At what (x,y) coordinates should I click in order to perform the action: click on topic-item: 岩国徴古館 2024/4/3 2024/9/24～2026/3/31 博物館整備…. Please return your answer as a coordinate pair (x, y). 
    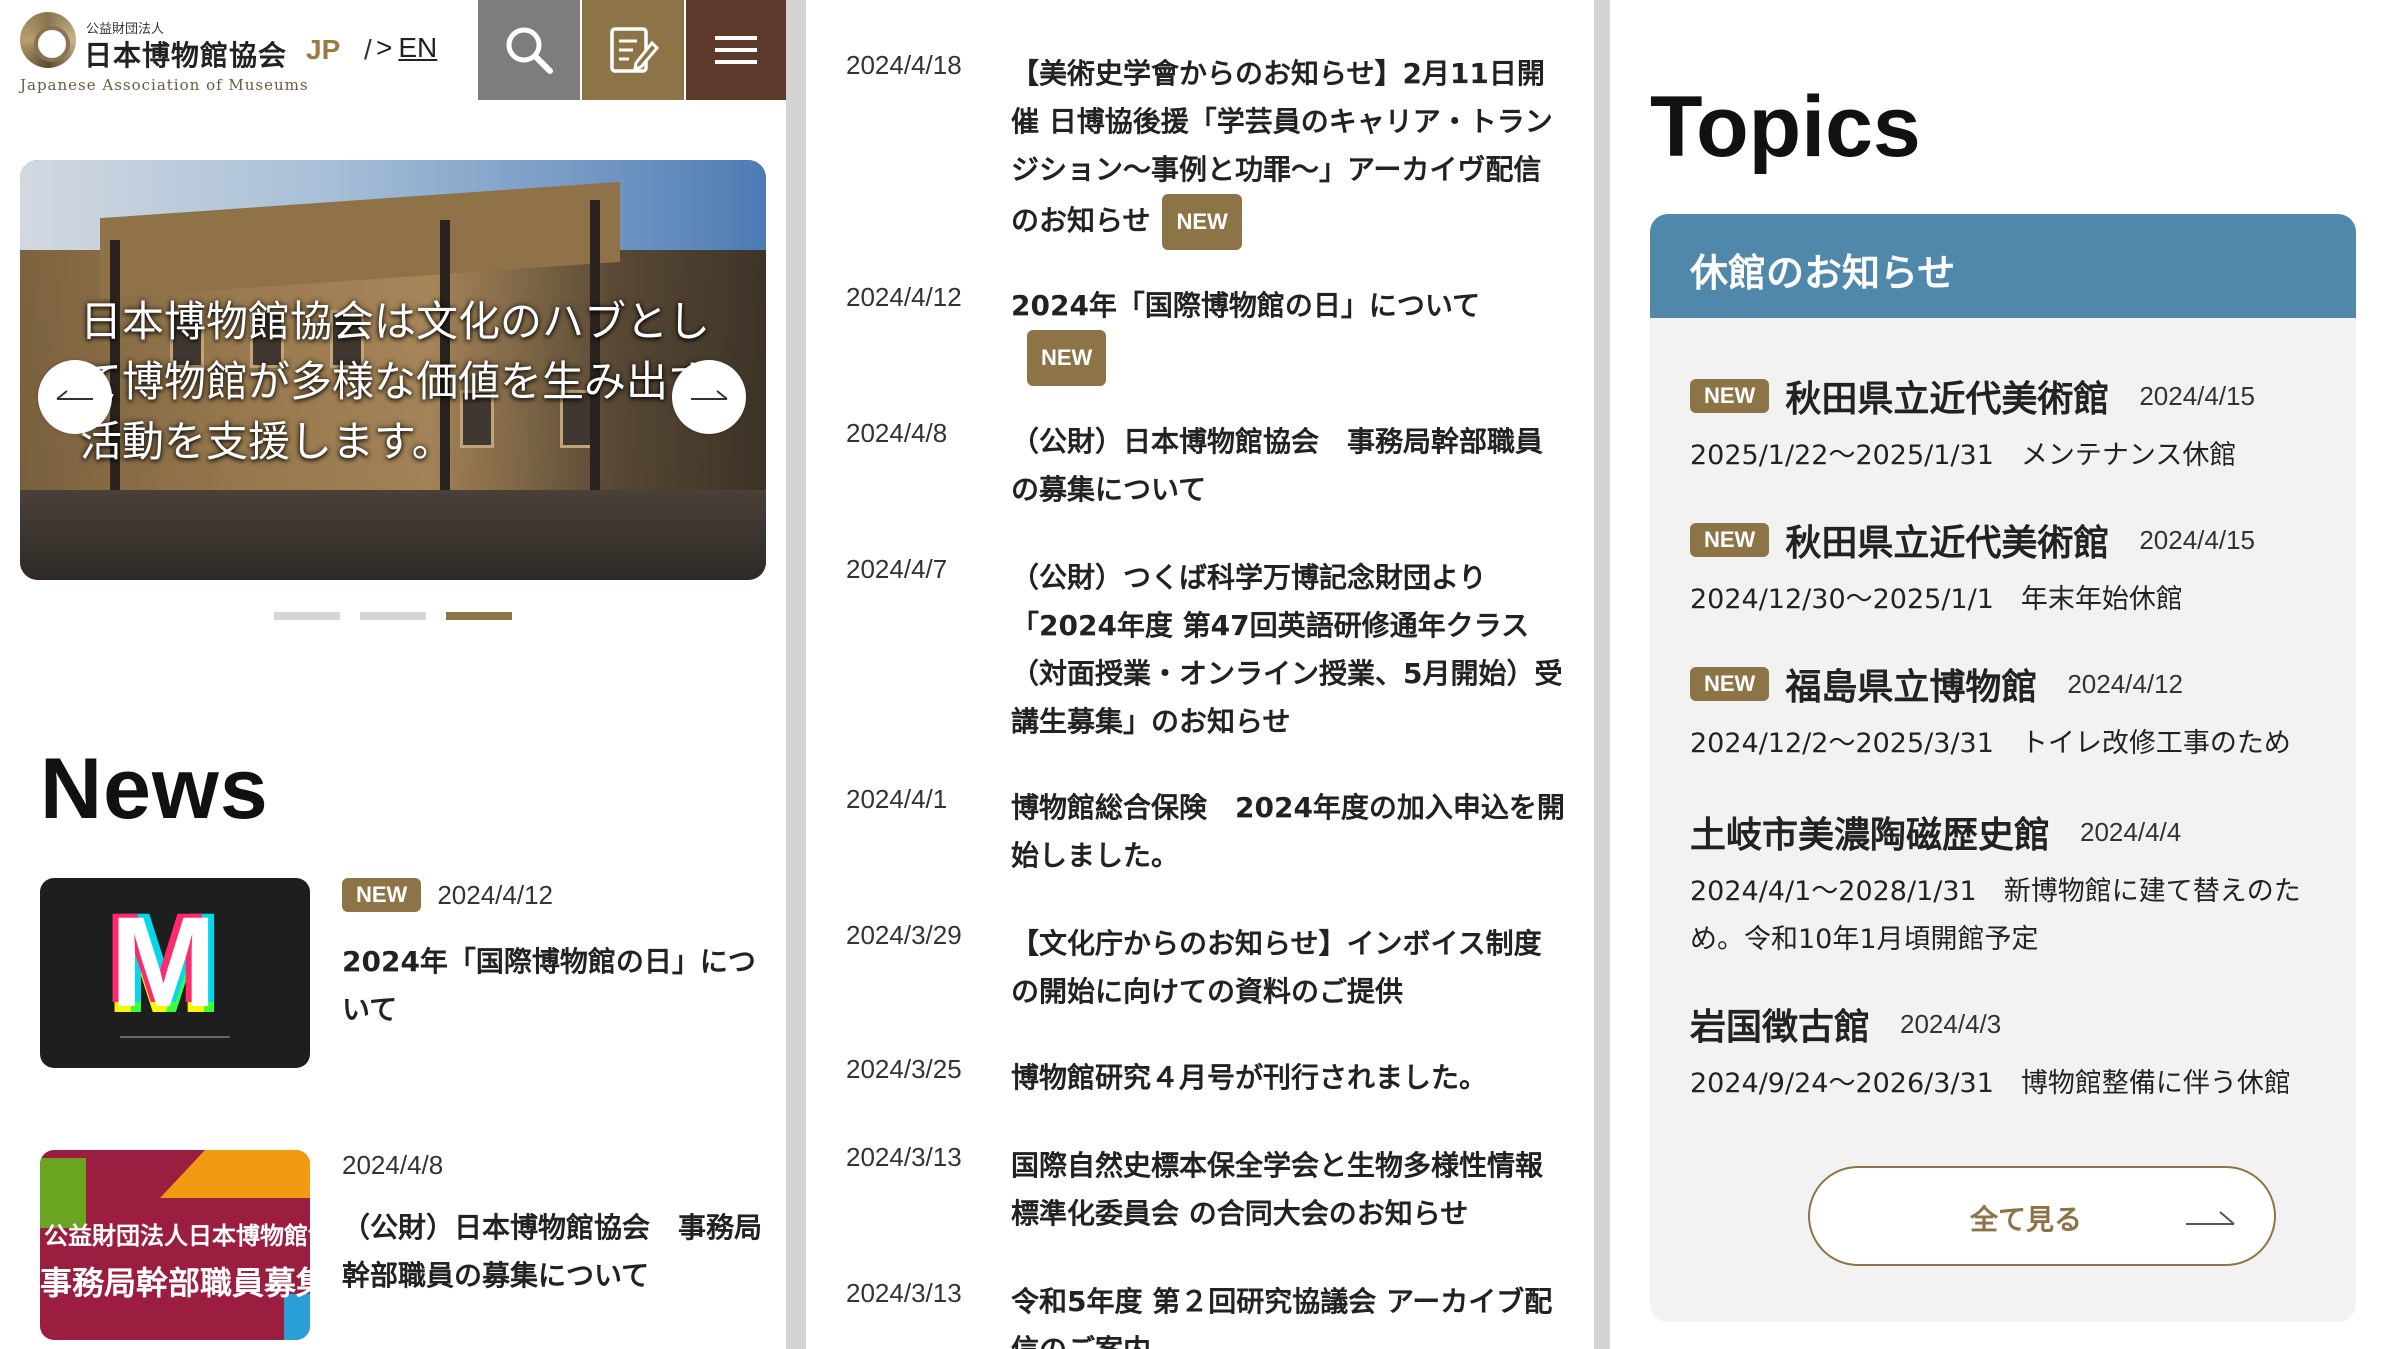
    Looking at the image, I should click on (2010, 1053).